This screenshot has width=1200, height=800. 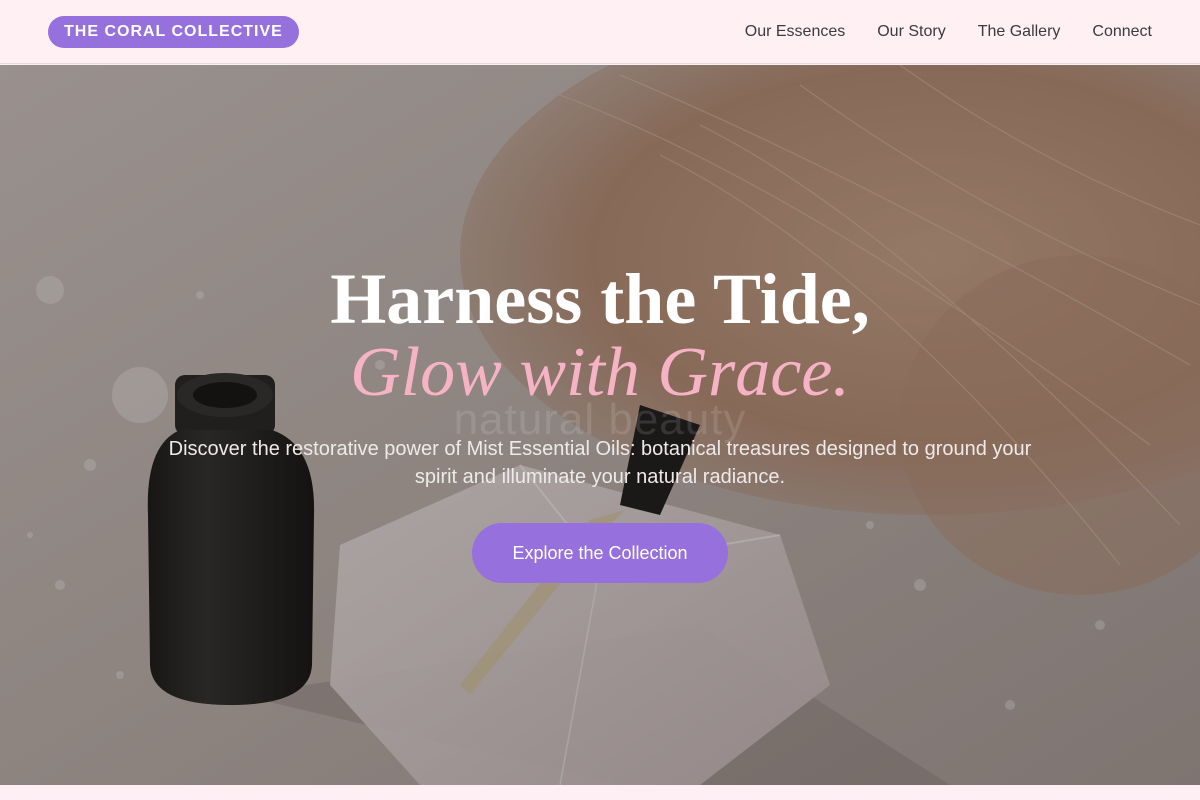 I want to click on nav-link-our-essences: Our Essences, so click(x=795, y=32).